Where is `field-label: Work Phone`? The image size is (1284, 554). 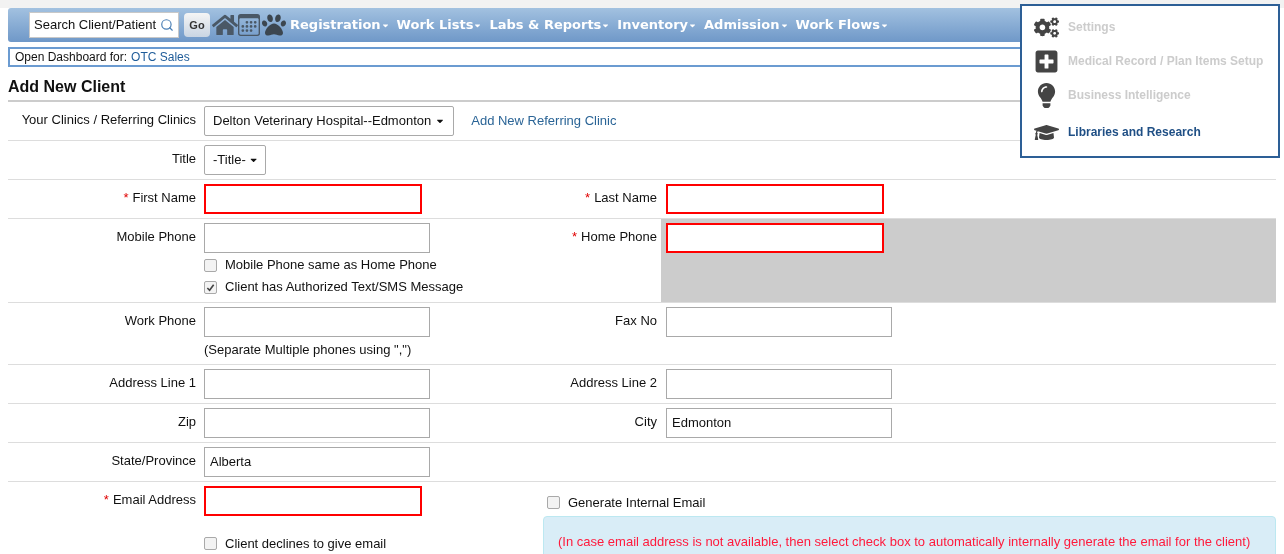
field-label: Work Phone is located at coordinates (160, 321).